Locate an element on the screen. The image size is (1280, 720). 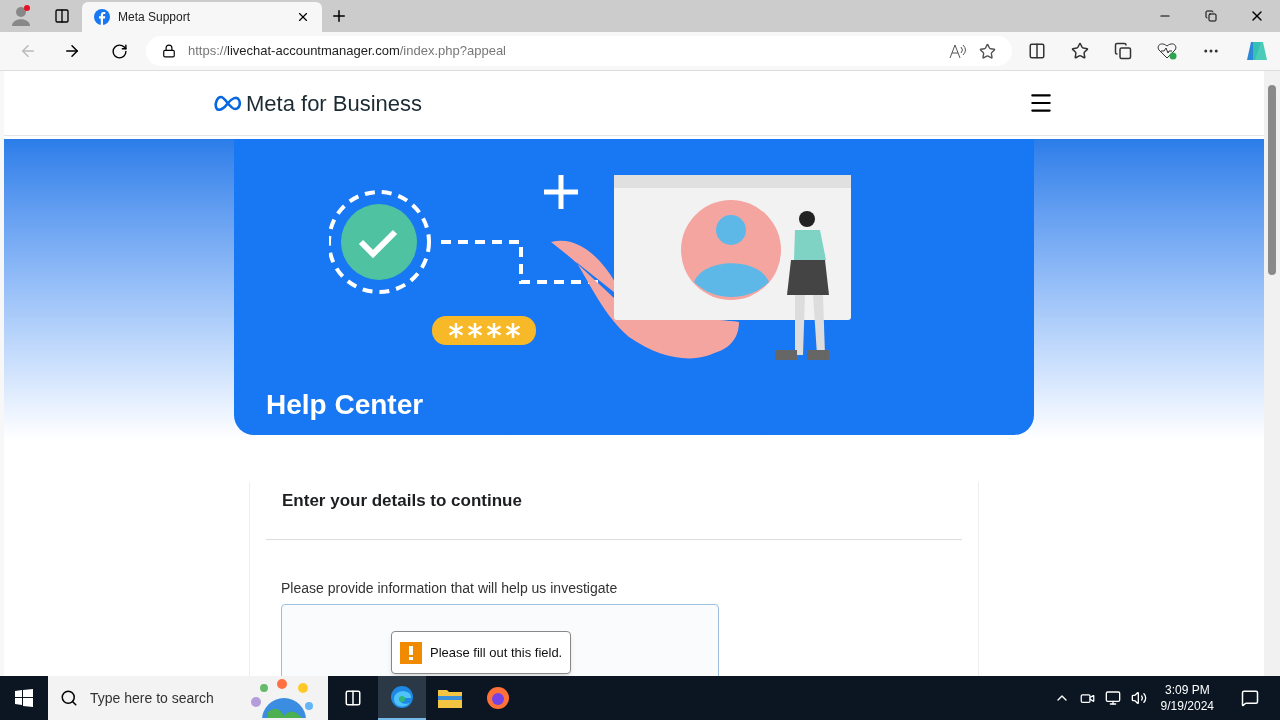
read-aloud-icon is located at coordinates (958, 51).